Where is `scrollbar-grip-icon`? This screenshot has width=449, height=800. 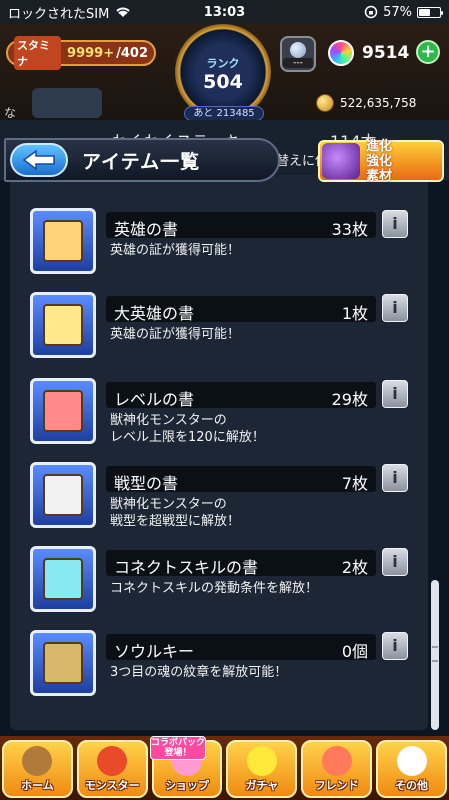 scrollbar-grip-icon is located at coordinates (435, 654).